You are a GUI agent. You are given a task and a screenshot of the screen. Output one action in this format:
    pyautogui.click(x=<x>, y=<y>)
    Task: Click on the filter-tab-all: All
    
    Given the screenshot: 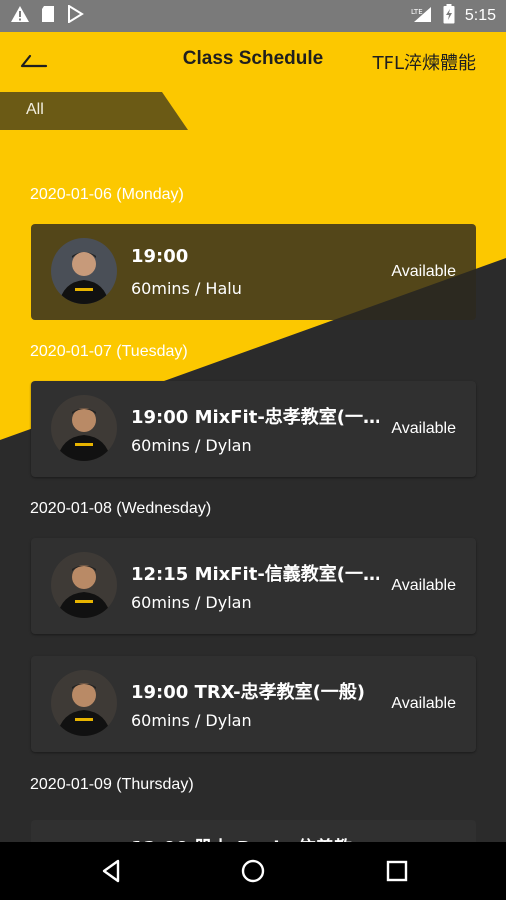 What is the action you would take?
    pyautogui.click(x=94, y=111)
    